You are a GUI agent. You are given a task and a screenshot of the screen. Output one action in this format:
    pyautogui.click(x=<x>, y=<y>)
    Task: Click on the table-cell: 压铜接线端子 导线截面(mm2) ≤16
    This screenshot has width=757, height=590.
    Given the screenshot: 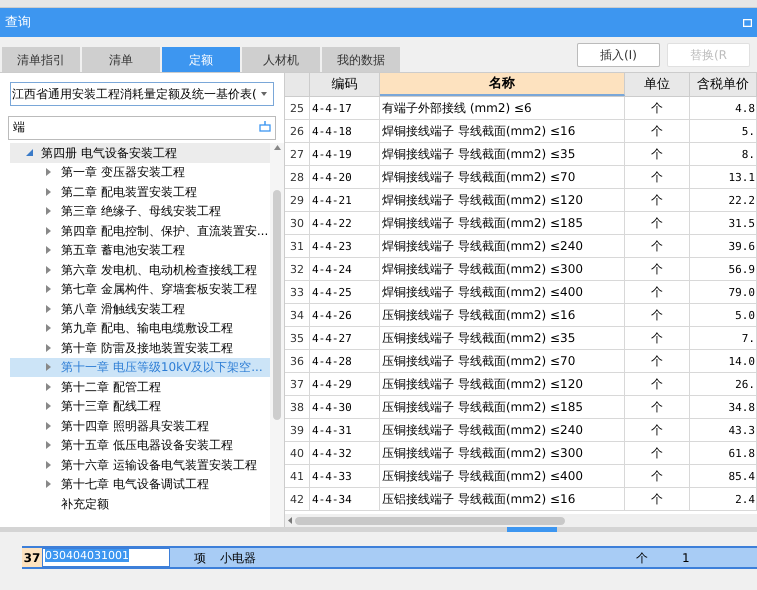 What is the action you would take?
    pyautogui.click(x=502, y=315)
    